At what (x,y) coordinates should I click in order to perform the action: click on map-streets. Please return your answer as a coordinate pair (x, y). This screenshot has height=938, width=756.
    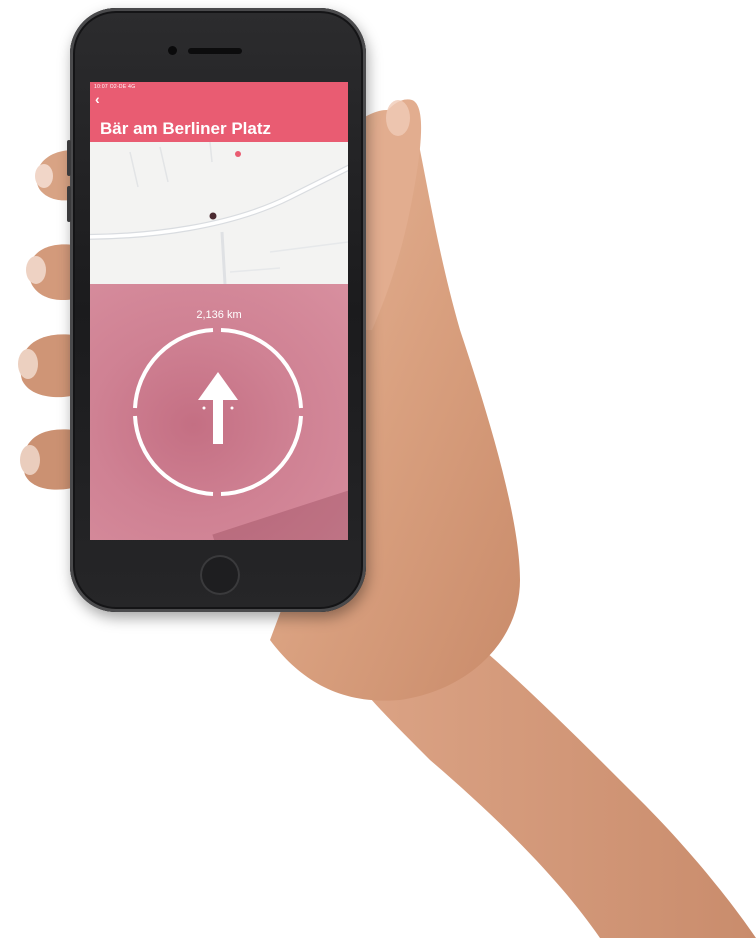
    Looking at the image, I should click on (219, 213).